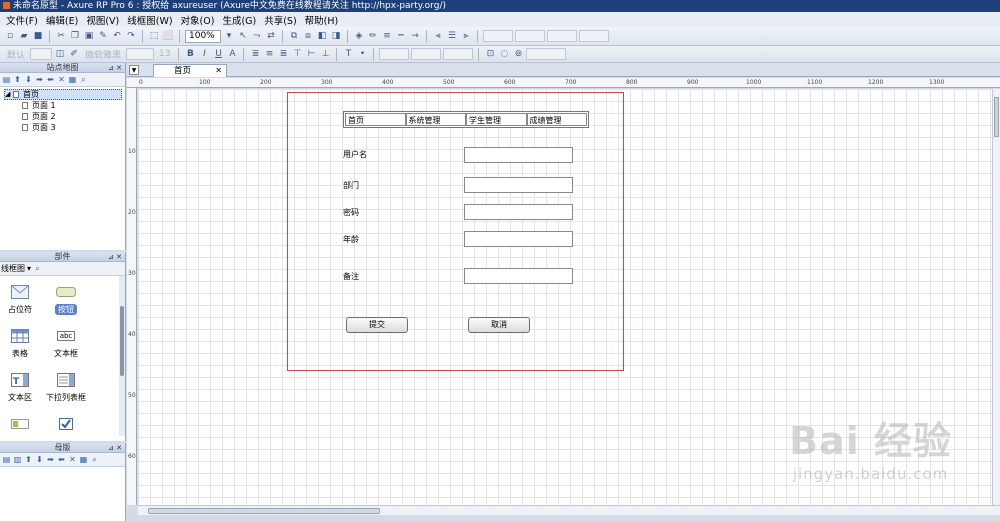 This screenshot has width=1000, height=521. Describe the element at coordinates (257, 36) in the screenshot. I see `connector-icon: ⤳` at that location.